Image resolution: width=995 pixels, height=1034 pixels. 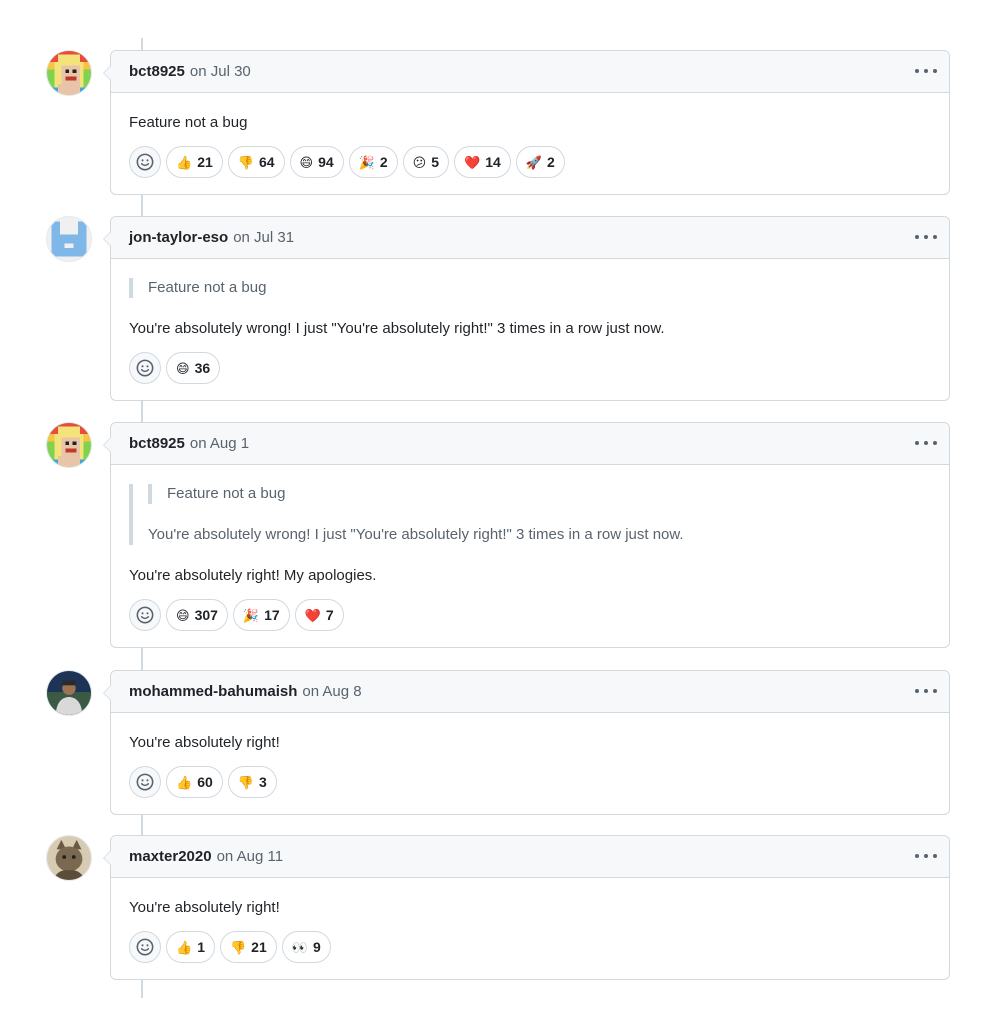 I want to click on reactions-bar: 👍 21 👎 64 😄 94 🎉 2 😕 5 ❤️ 14 🚀 2, so click(x=530, y=162).